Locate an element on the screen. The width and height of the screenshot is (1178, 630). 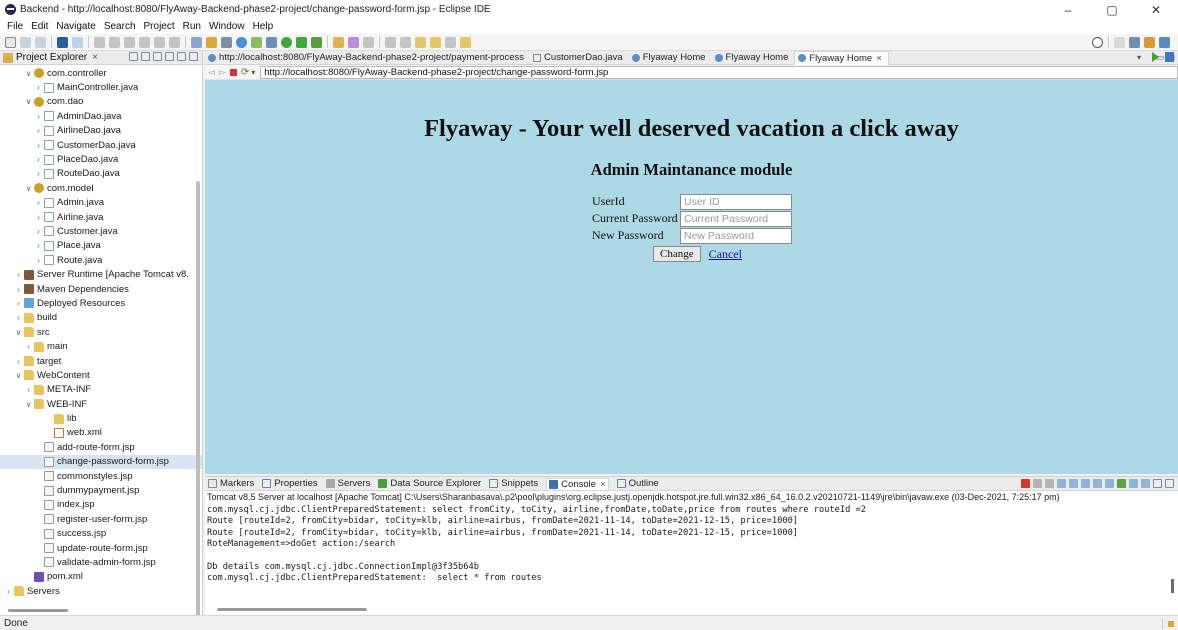
run-server-icon is located at coordinates (316, 42).